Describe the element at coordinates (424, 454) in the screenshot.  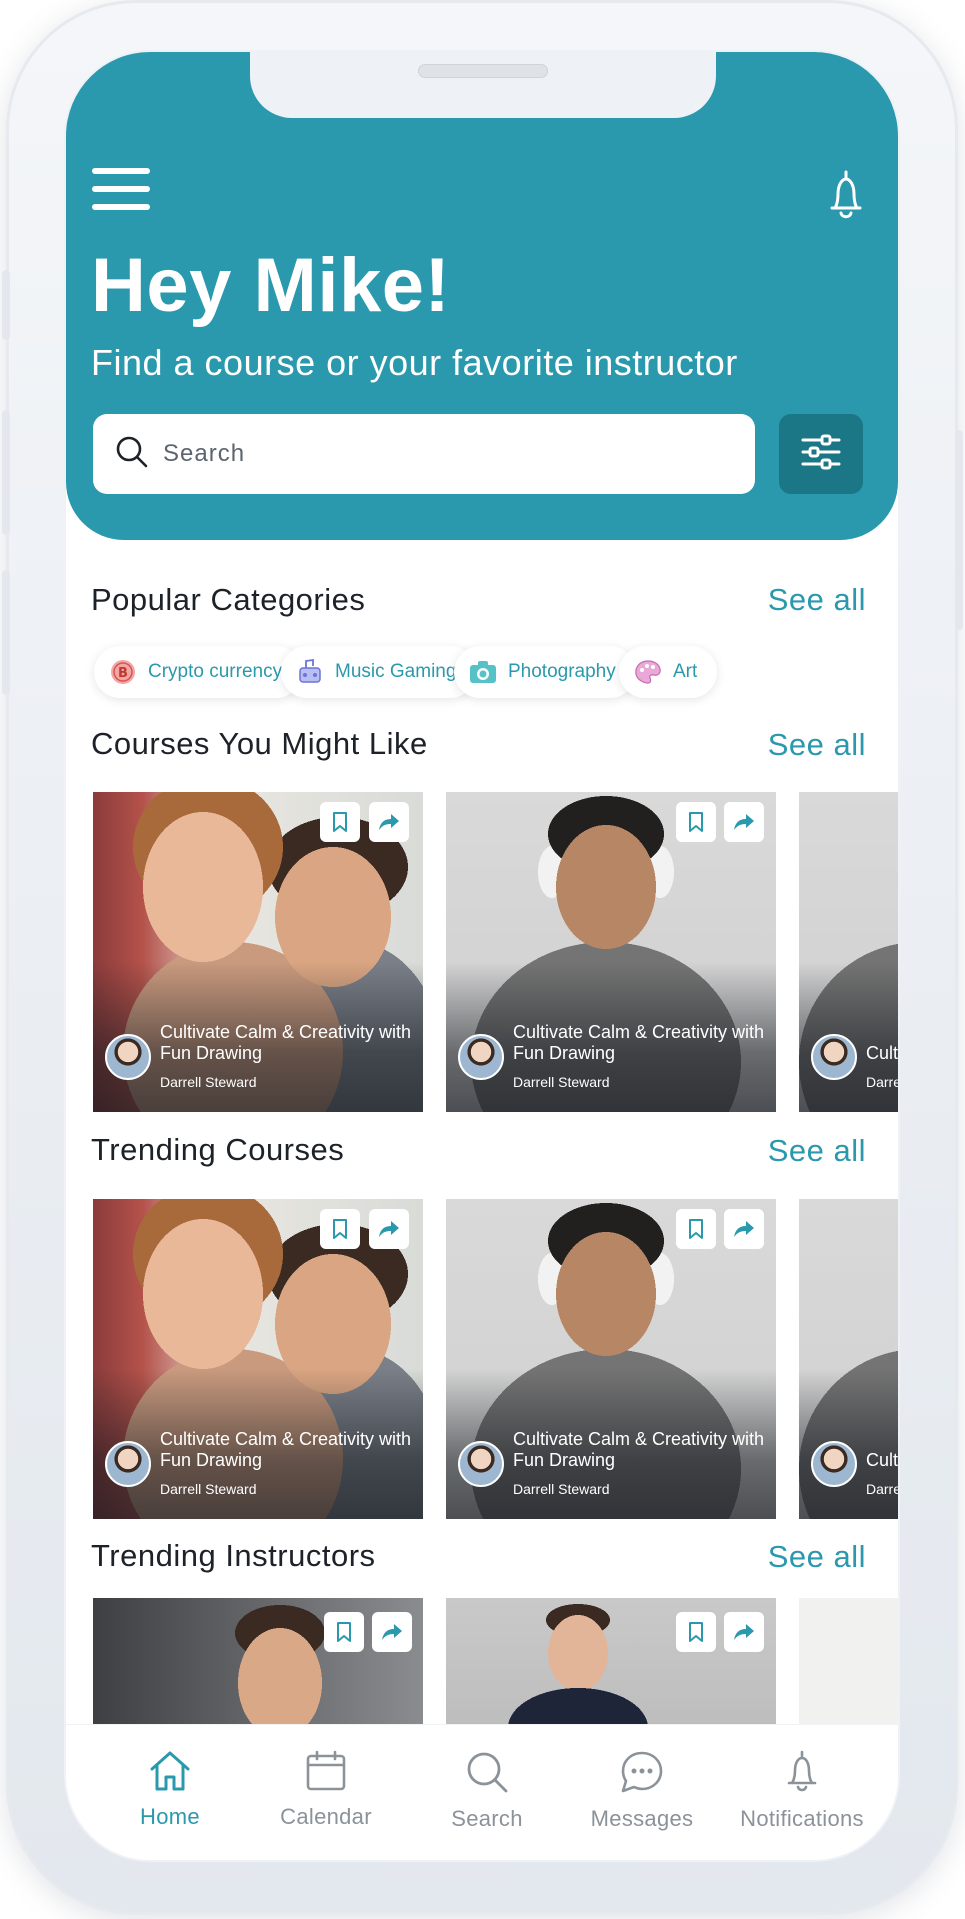
I see `search-input: Search` at that location.